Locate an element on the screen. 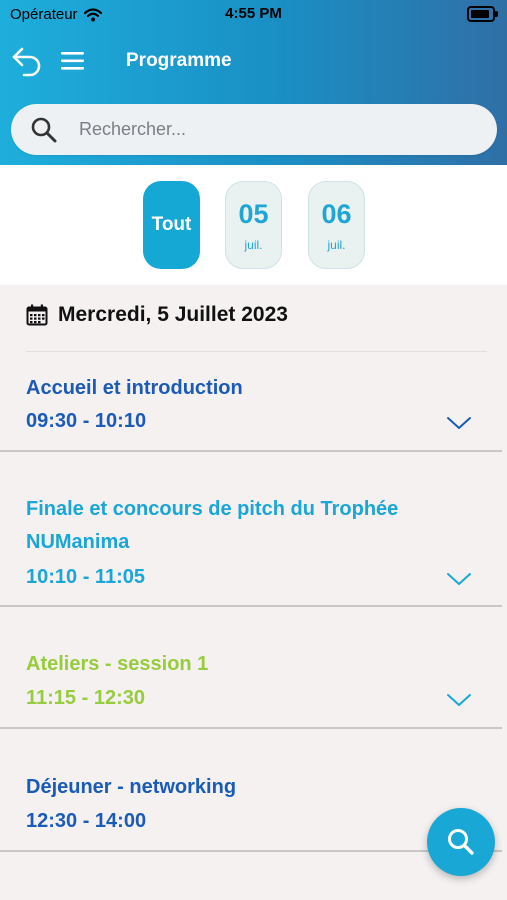  session-time: 10:10 - 11:05 is located at coordinates (85, 577).